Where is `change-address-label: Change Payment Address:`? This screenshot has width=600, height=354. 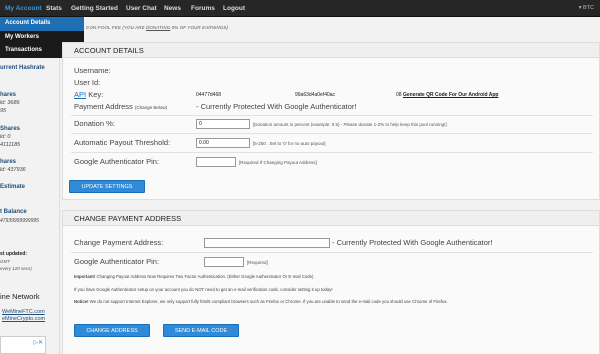 change-address-label: Change Payment Address: is located at coordinates (119, 242).